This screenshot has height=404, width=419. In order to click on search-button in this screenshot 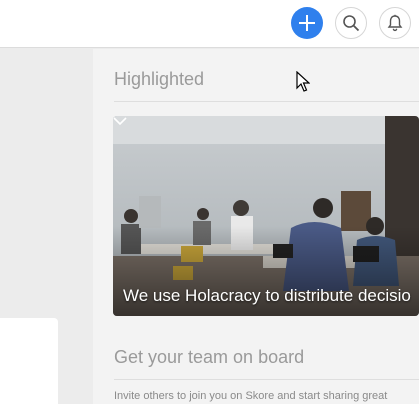, I will do `click(351, 23)`.